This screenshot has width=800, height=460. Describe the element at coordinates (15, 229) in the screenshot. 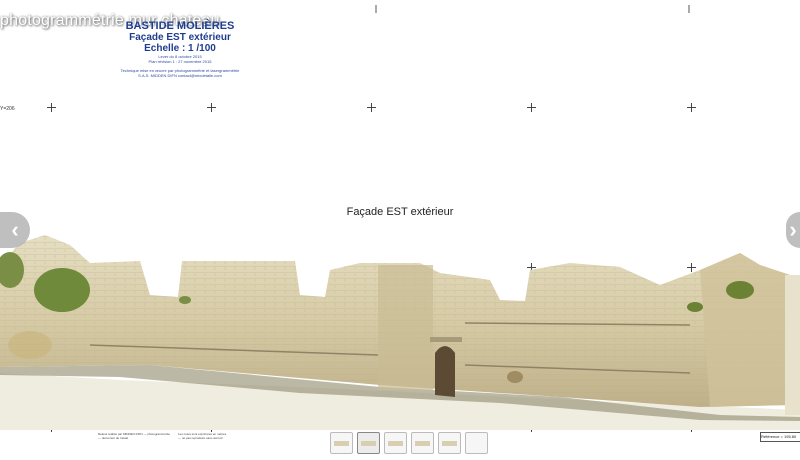

I see `chevron-left-icon: ‹` at that location.